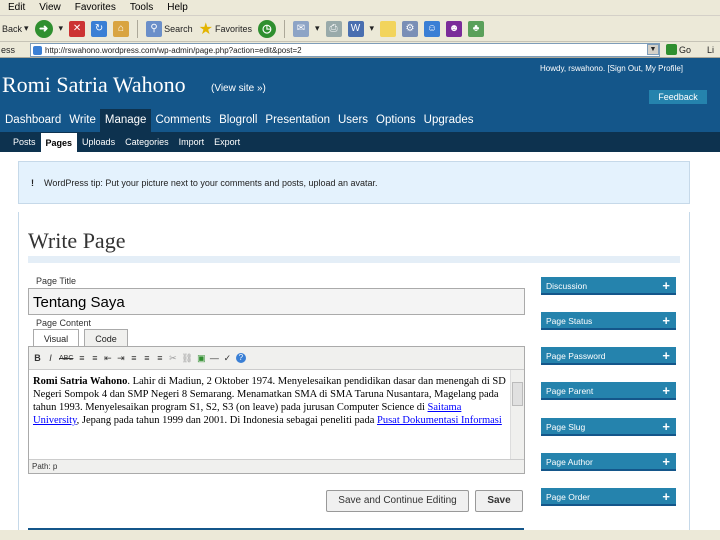 This screenshot has width=720, height=540. Describe the element at coordinates (169, 28) in the screenshot. I see `search-button: ⚲ Search` at that location.